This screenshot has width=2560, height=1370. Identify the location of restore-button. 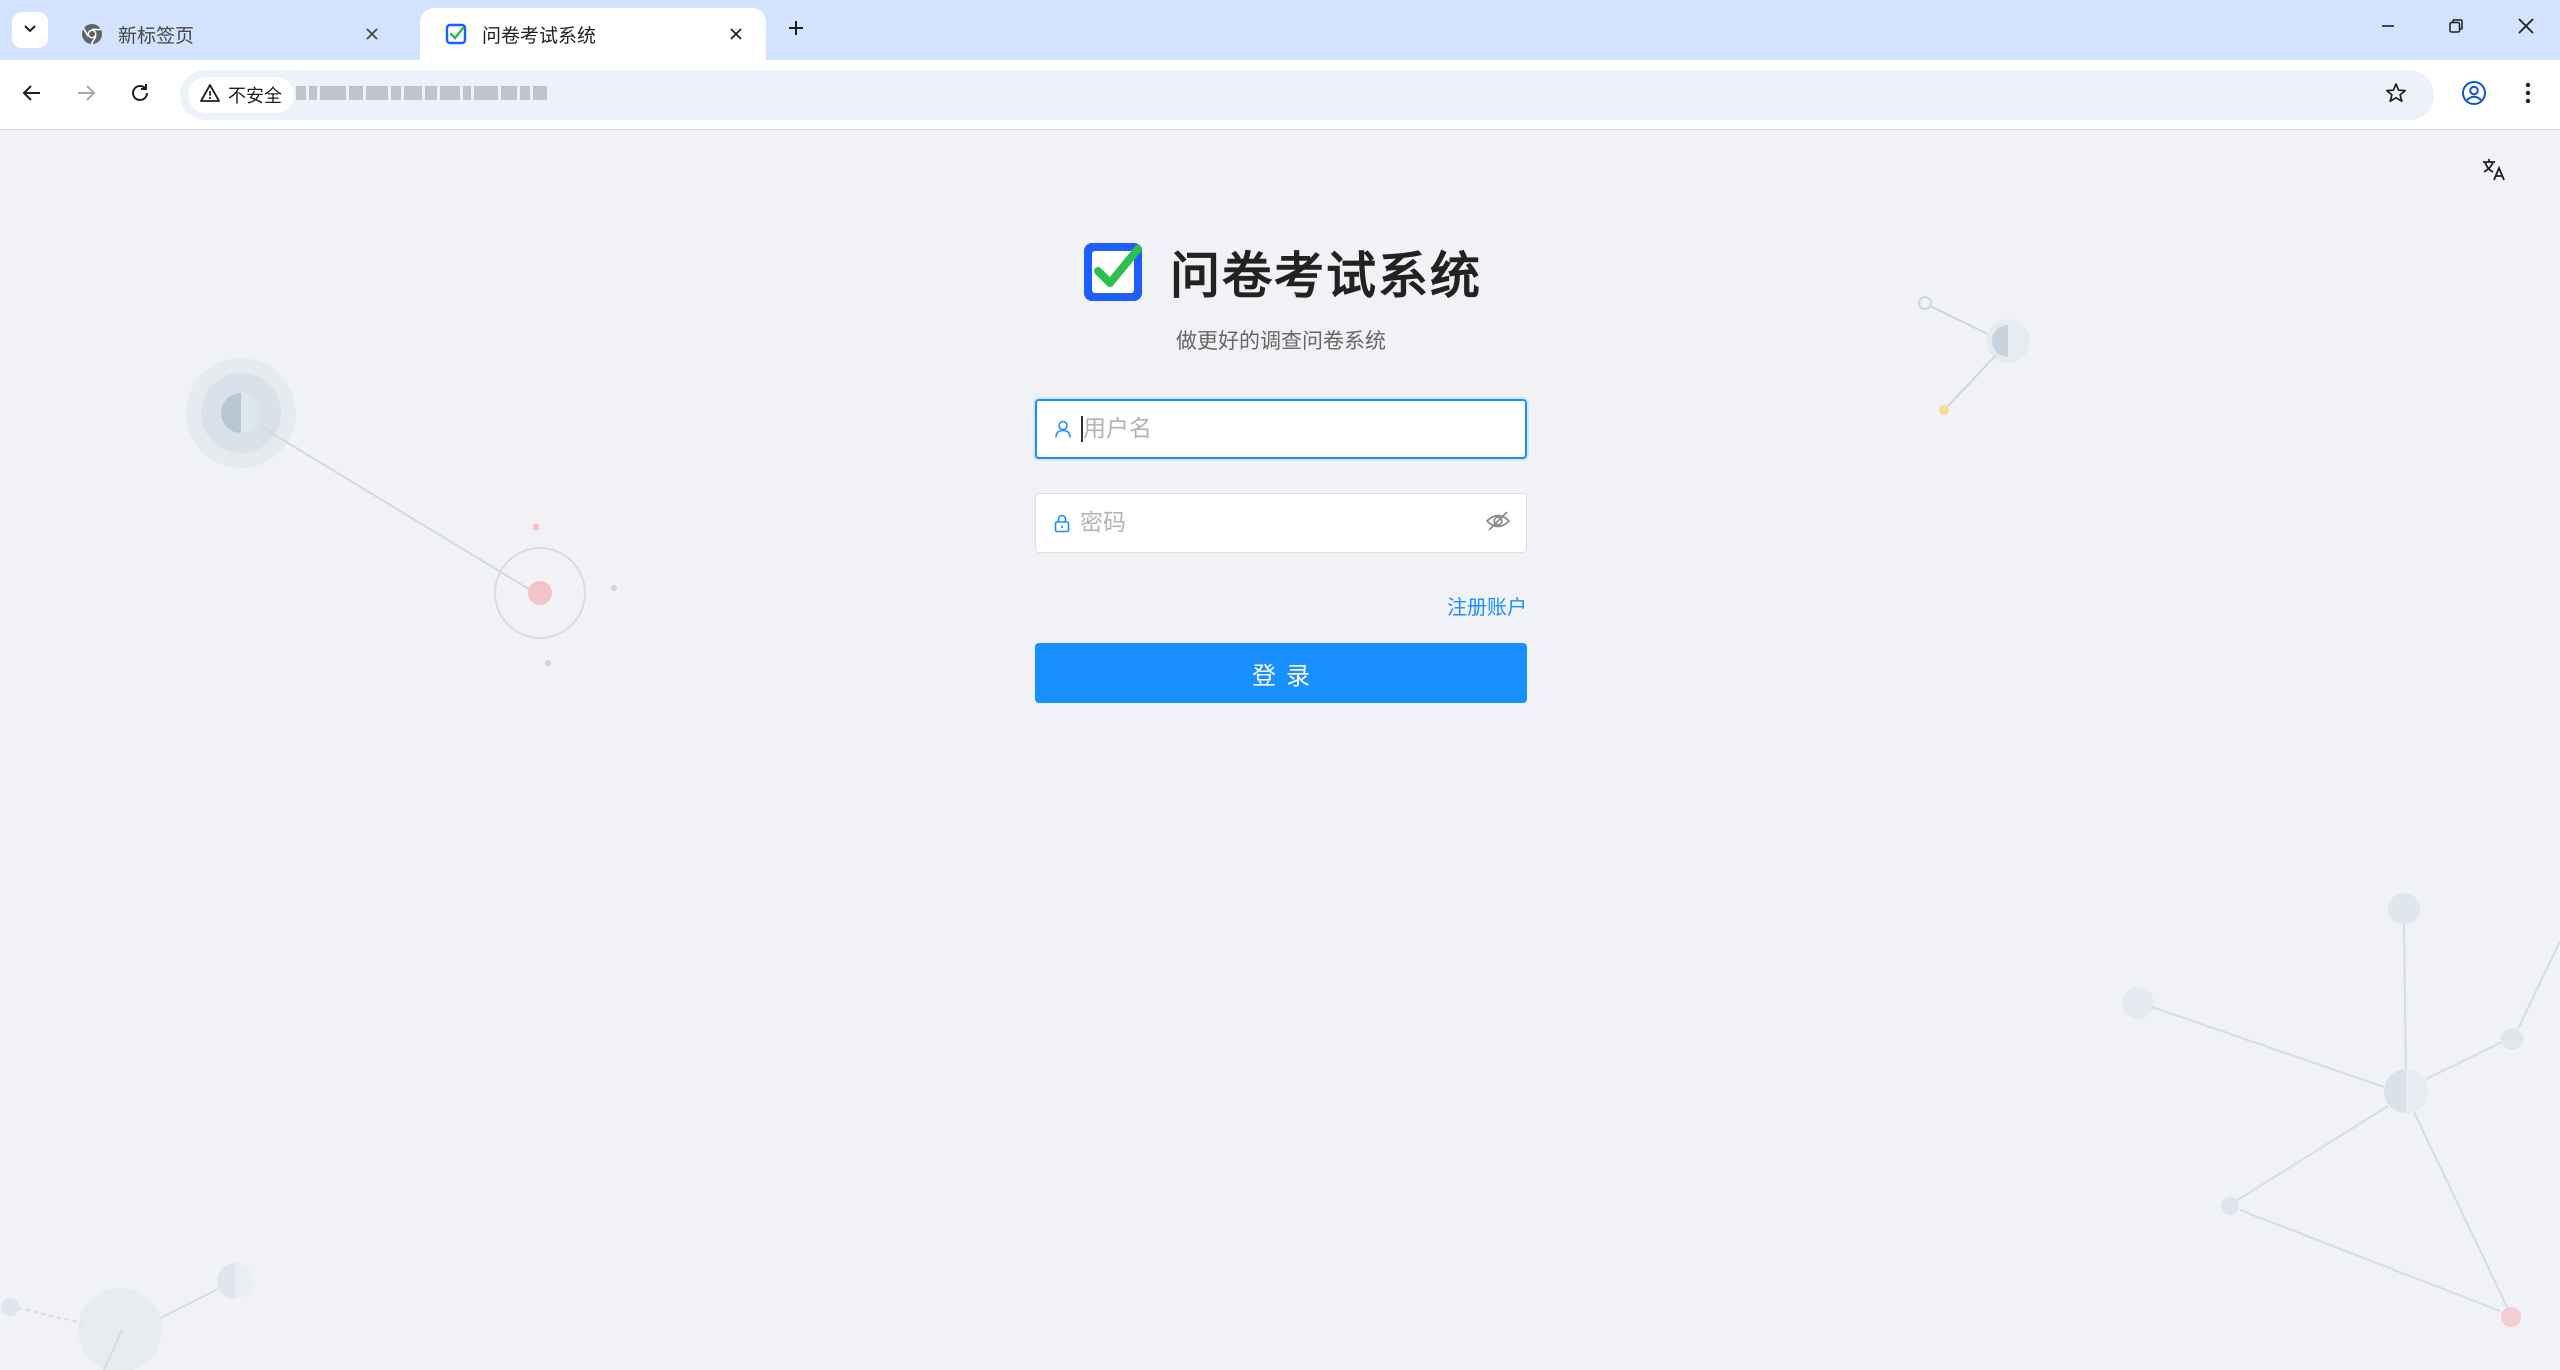
(2456, 28).